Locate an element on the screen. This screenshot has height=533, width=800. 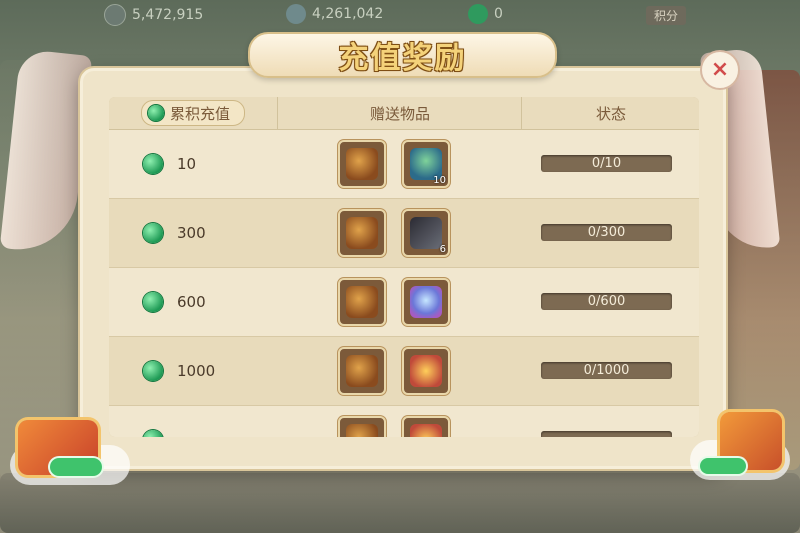
close-icon: × is located at coordinates (720, 69).